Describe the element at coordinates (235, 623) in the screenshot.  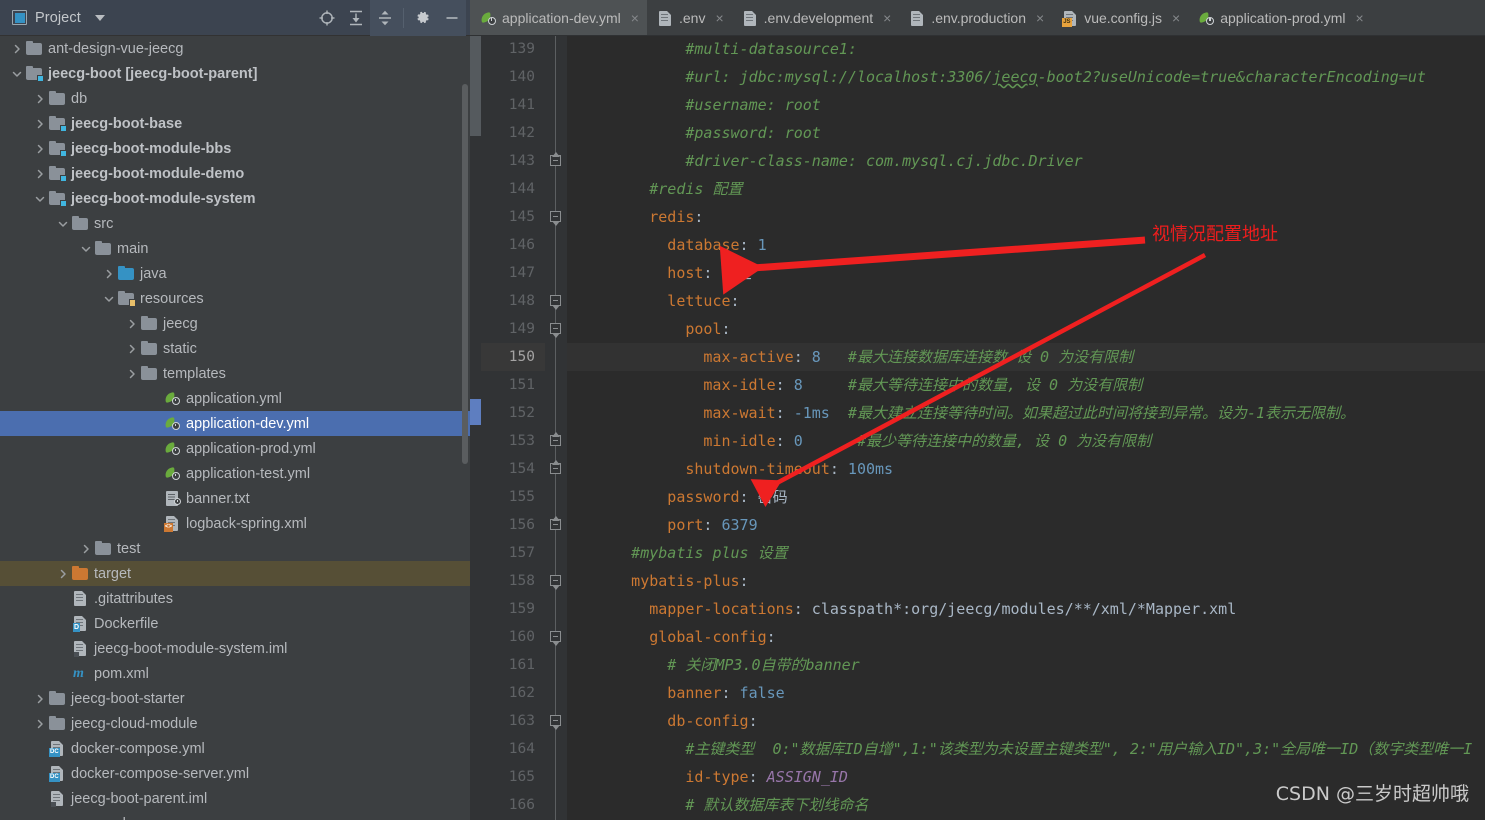
I see `tree-row-dockerfile: D Dockerfile` at that location.